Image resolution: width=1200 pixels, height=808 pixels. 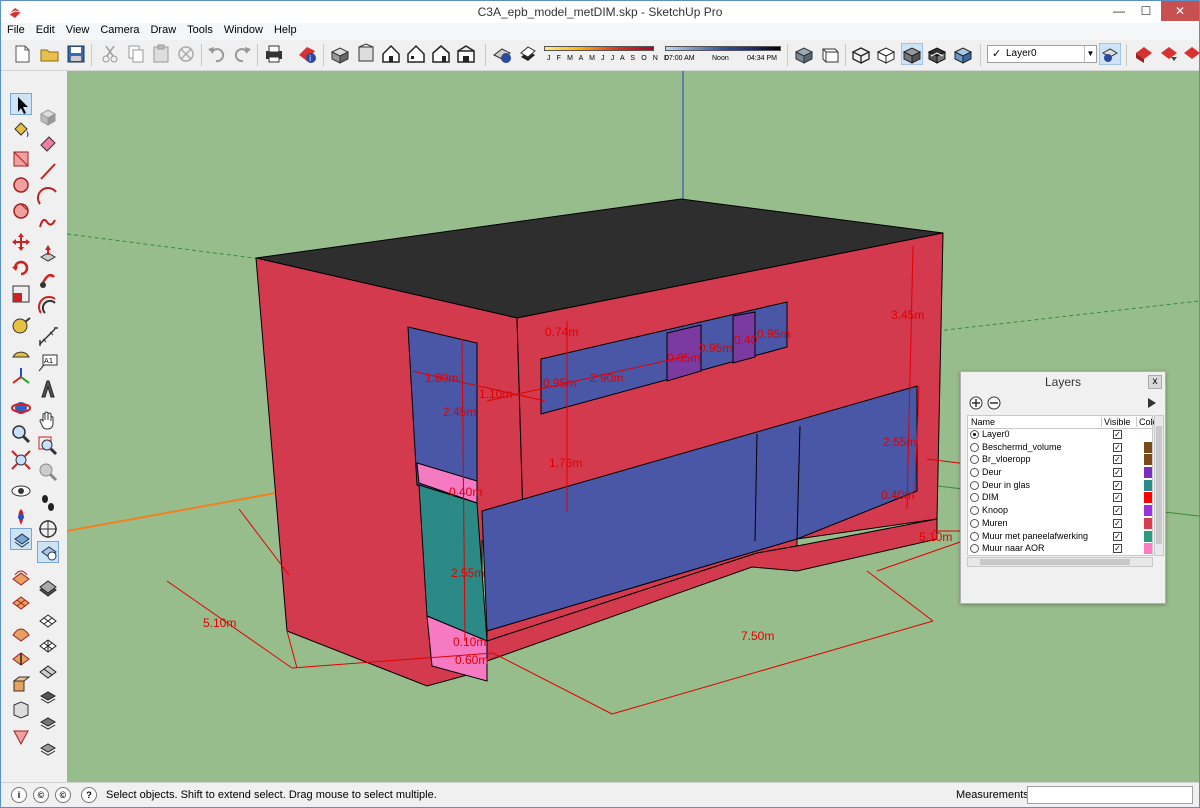 I want to click on menu-tools: Tools, so click(x=199, y=29).